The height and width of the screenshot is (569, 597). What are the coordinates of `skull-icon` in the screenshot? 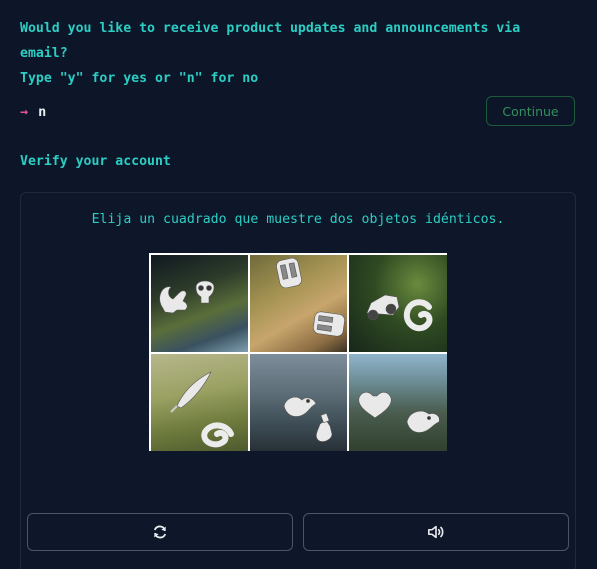 It's located at (205, 292).